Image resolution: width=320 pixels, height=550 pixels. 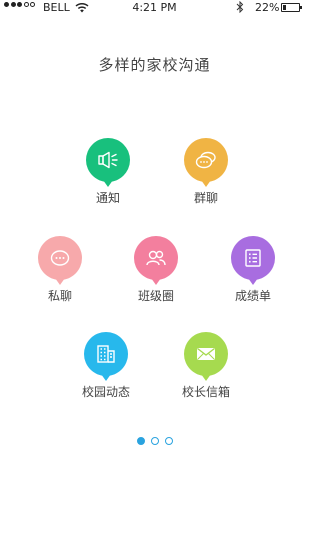 I want to click on feature-label: 群聊, so click(x=205, y=198).